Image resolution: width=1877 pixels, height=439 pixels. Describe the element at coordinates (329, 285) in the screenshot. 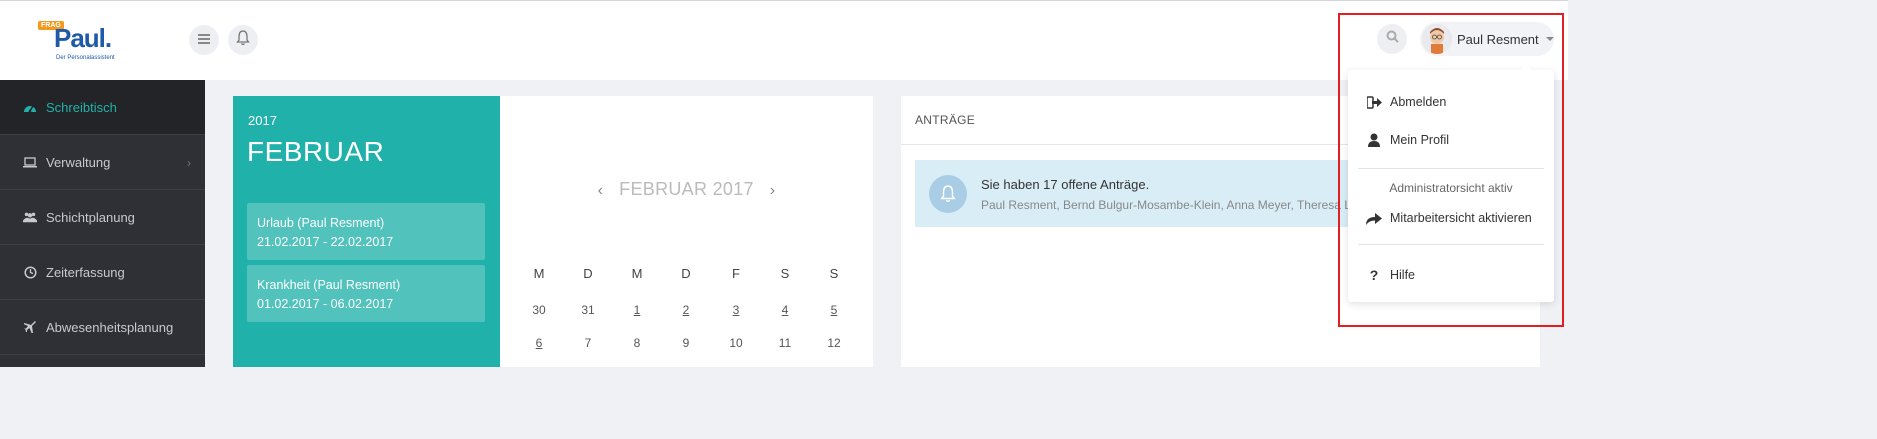

I see `event-title: Krankheit (Paul Resment)` at that location.